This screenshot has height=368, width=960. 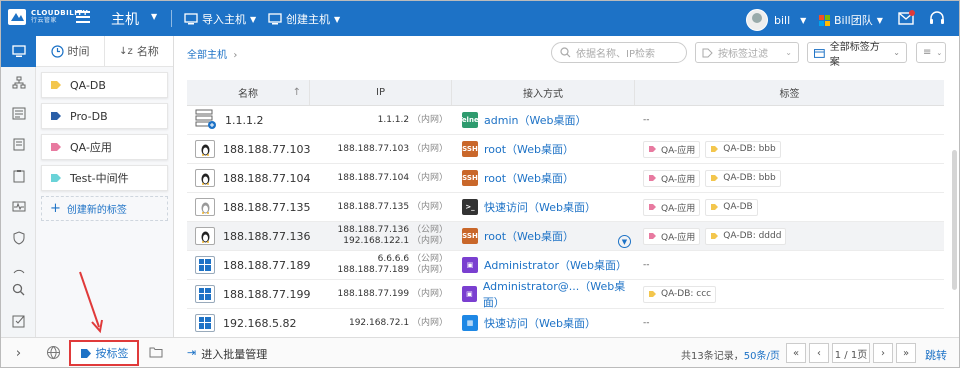 I want to click on tag-item: Pro-DB, so click(x=104, y=116).